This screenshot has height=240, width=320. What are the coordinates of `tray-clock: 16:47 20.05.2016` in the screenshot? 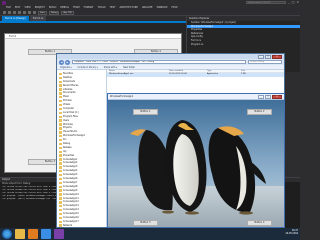 It's located at (291, 232).